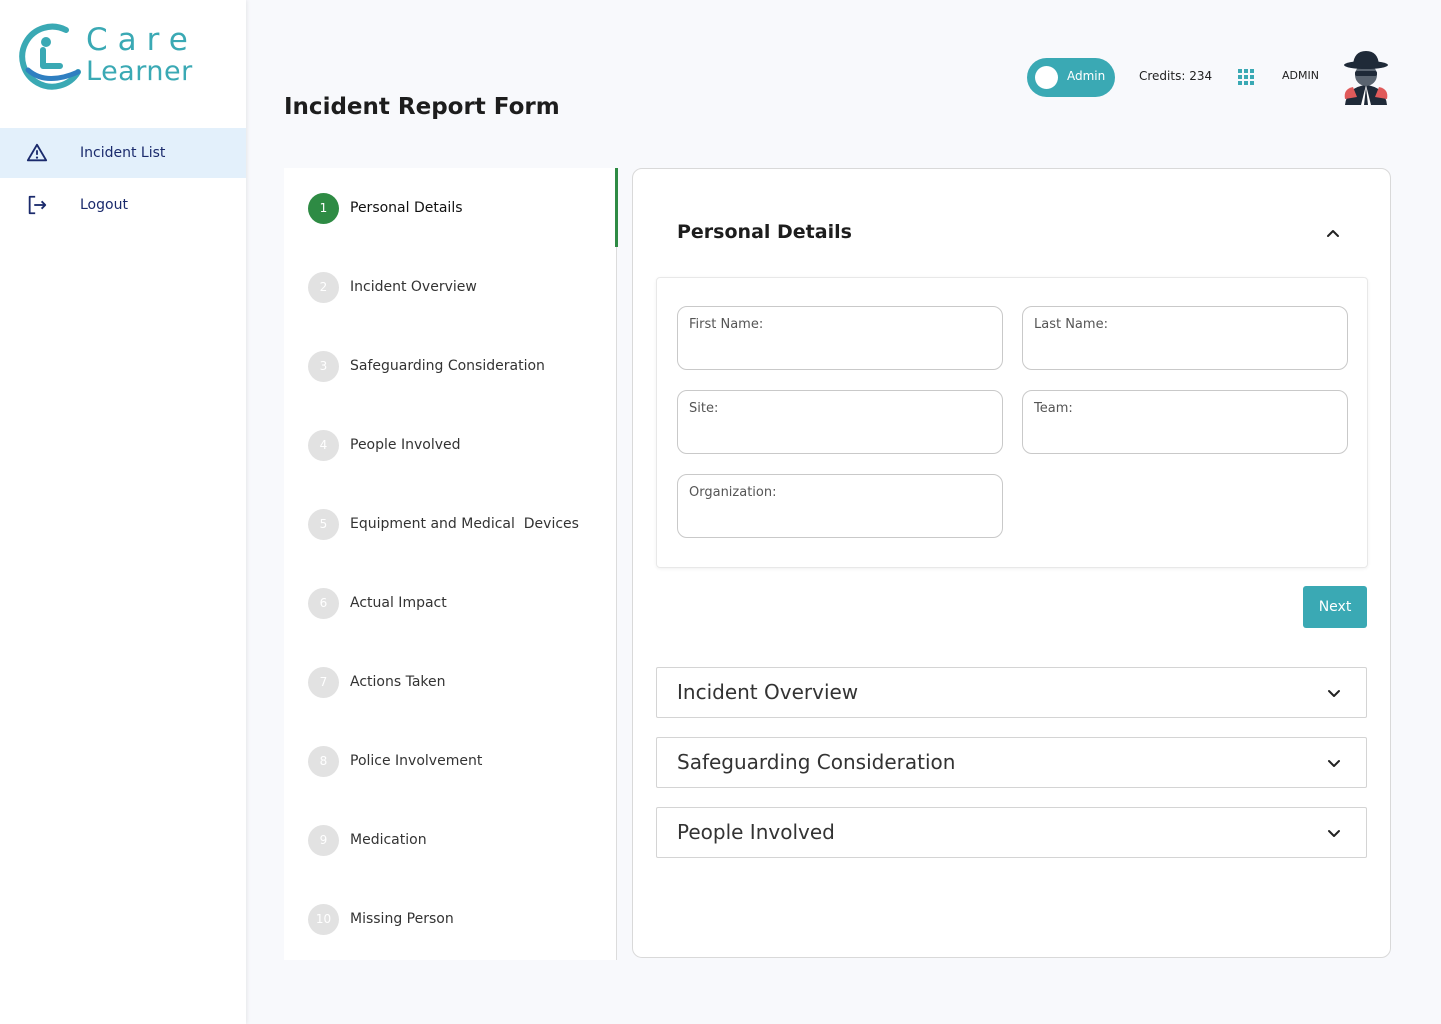 This screenshot has height=1024, width=1441. What do you see at coordinates (1046, 77) in the screenshot?
I see `toggle-knob` at bounding box center [1046, 77].